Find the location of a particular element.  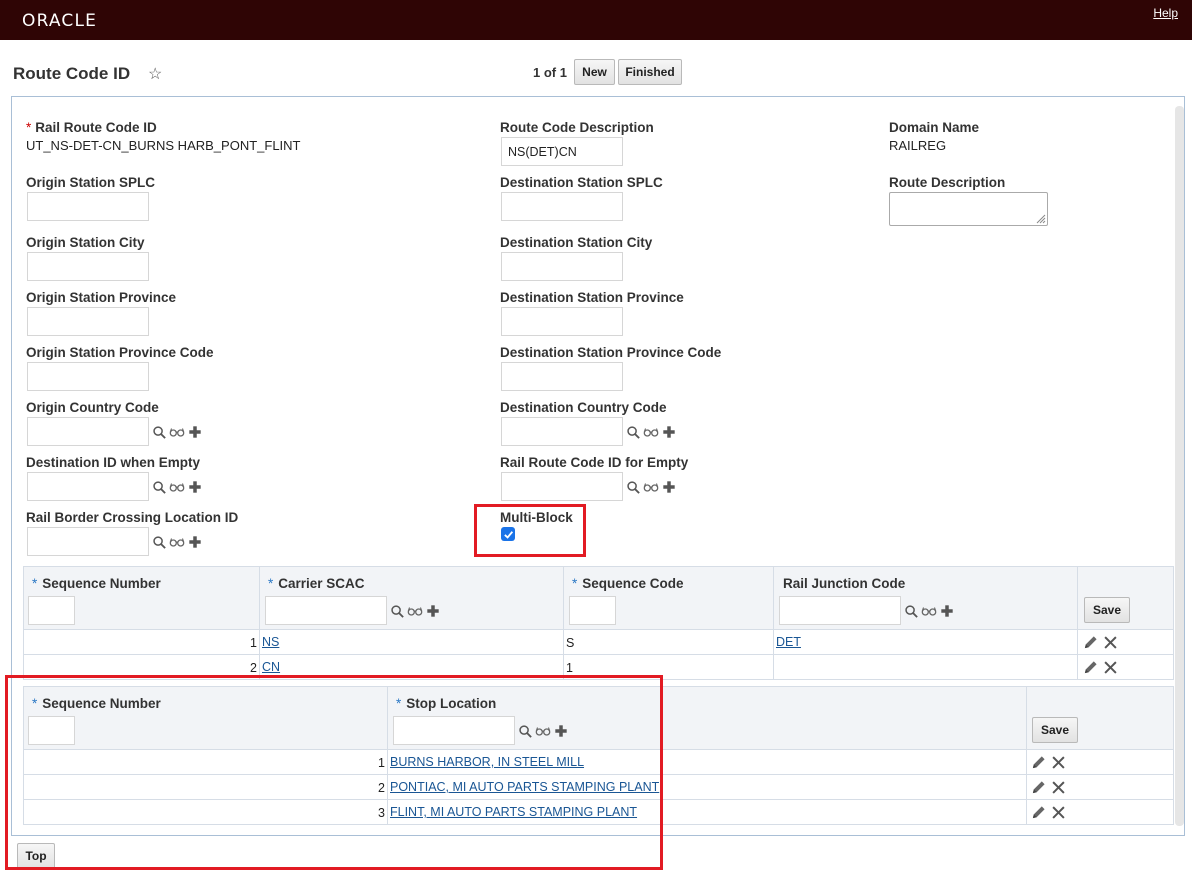

new-button: New is located at coordinates (594, 72).